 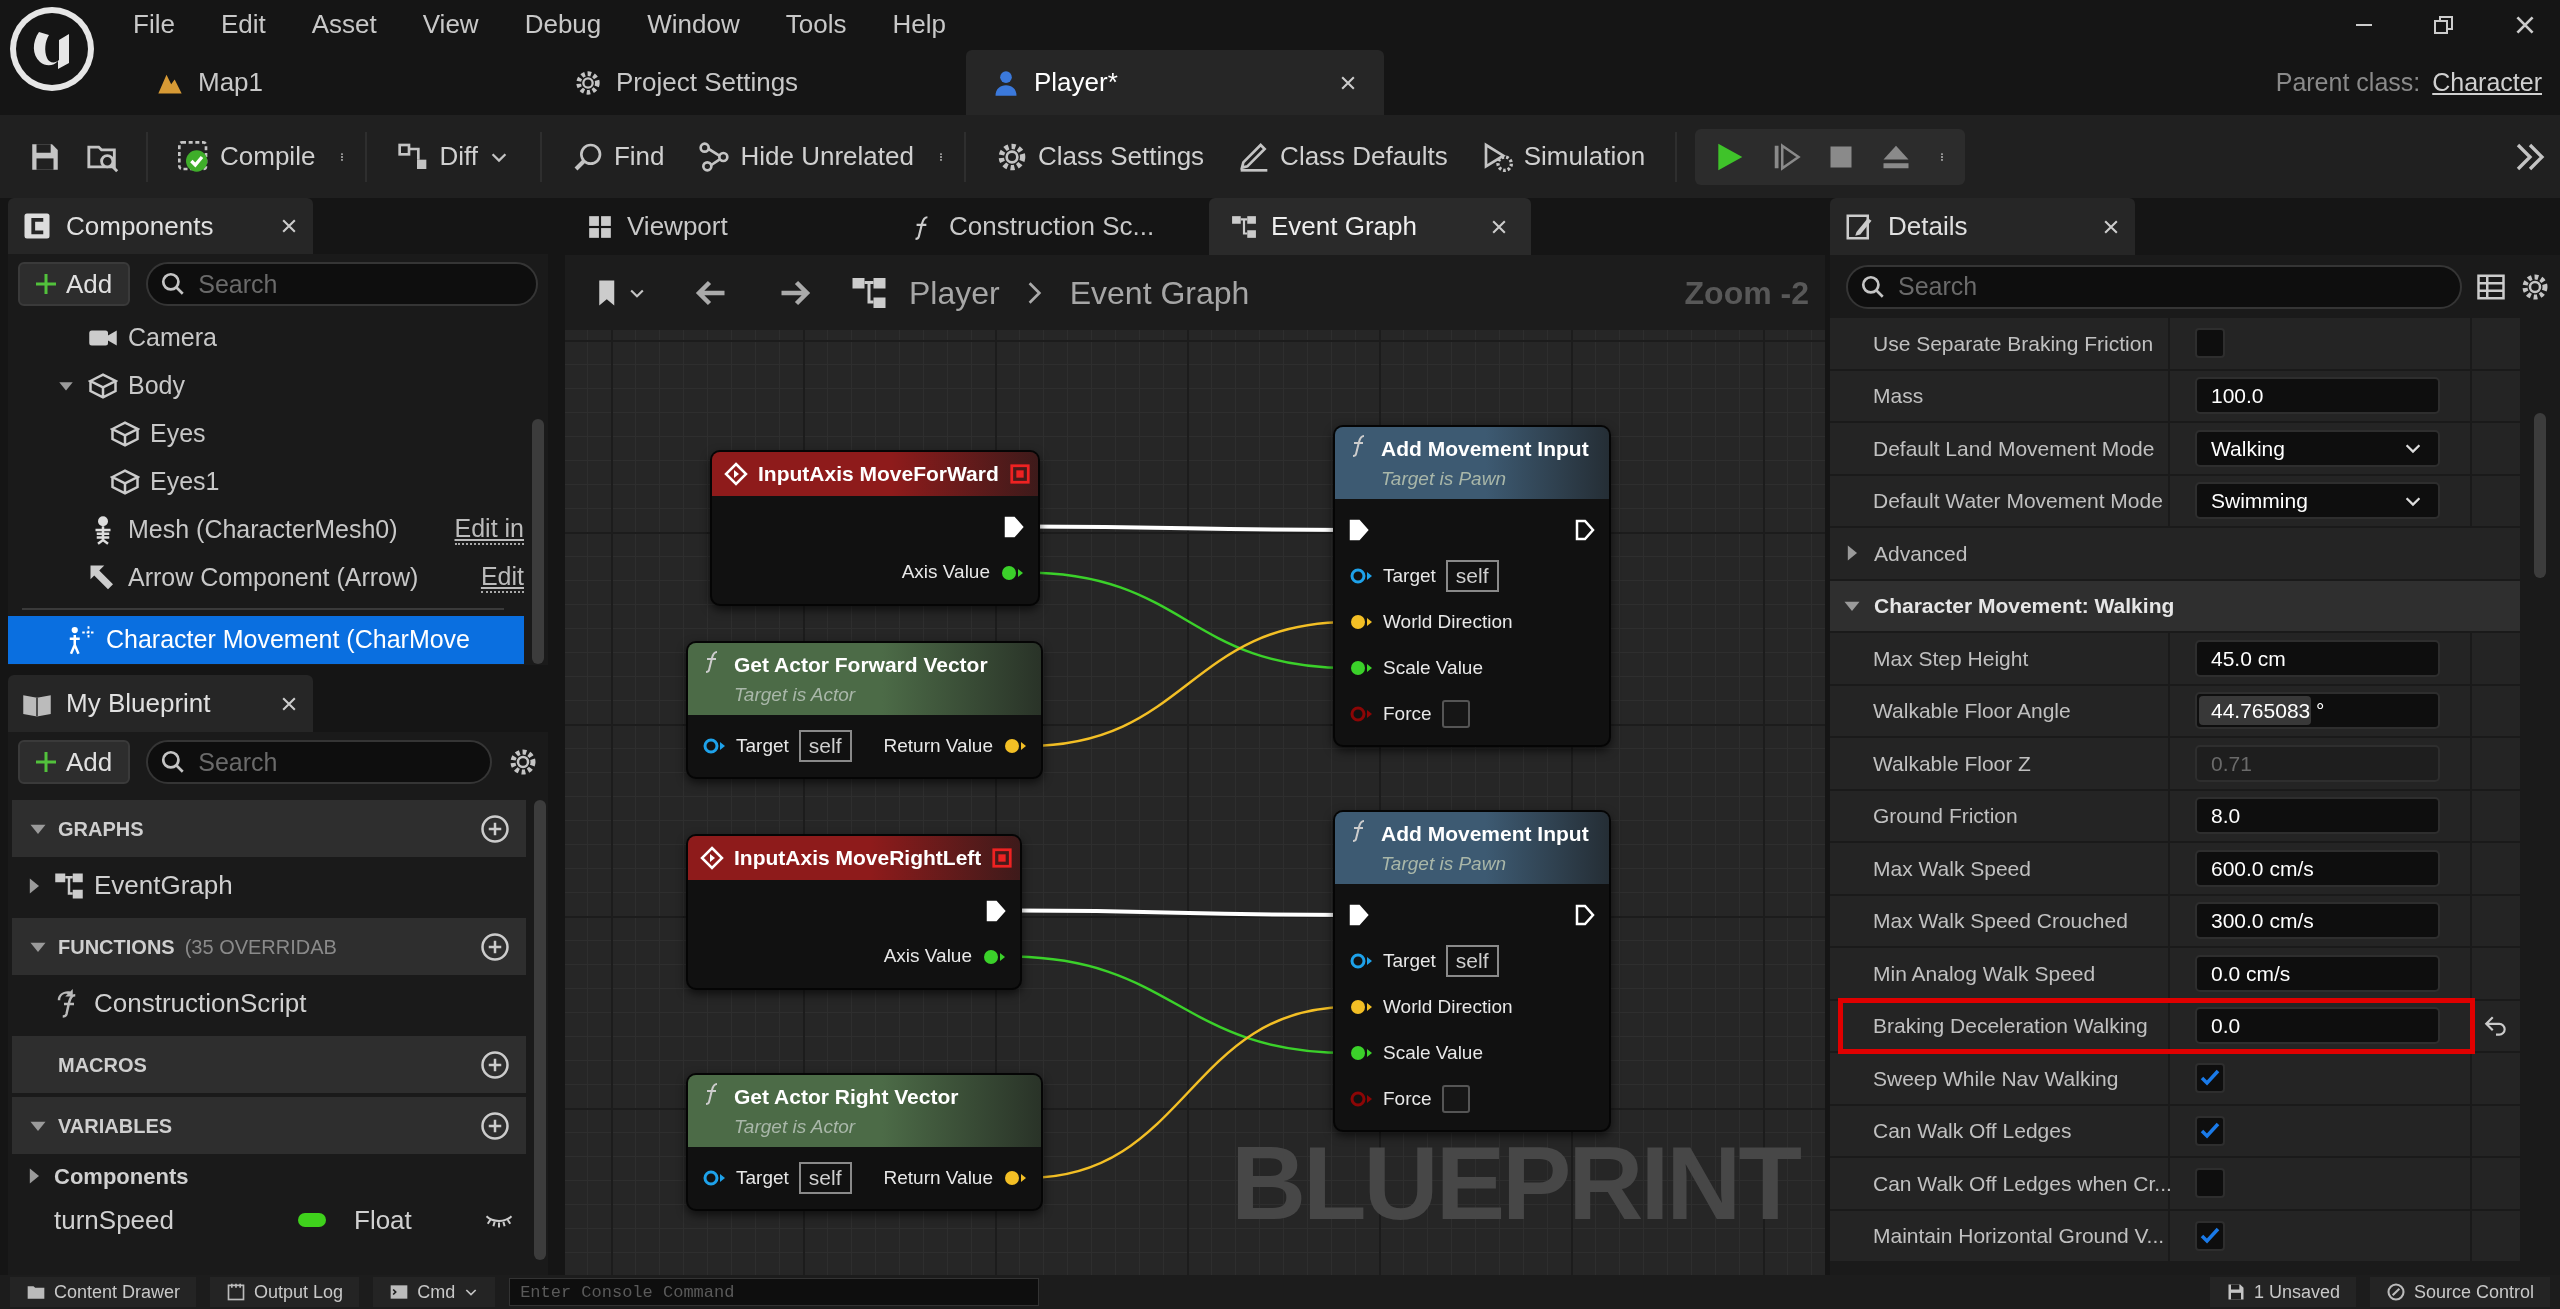 What do you see at coordinates (816, 25) in the screenshot?
I see `menu-item: Tools` at bounding box center [816, 25].